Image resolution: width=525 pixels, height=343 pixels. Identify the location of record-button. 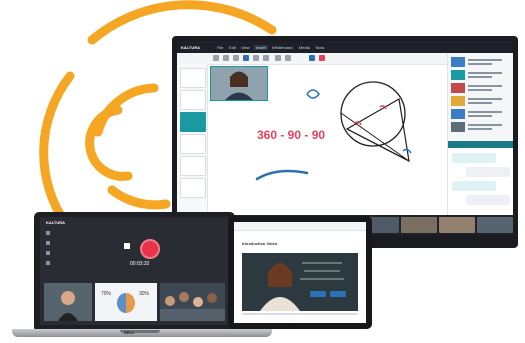
(150, 249).